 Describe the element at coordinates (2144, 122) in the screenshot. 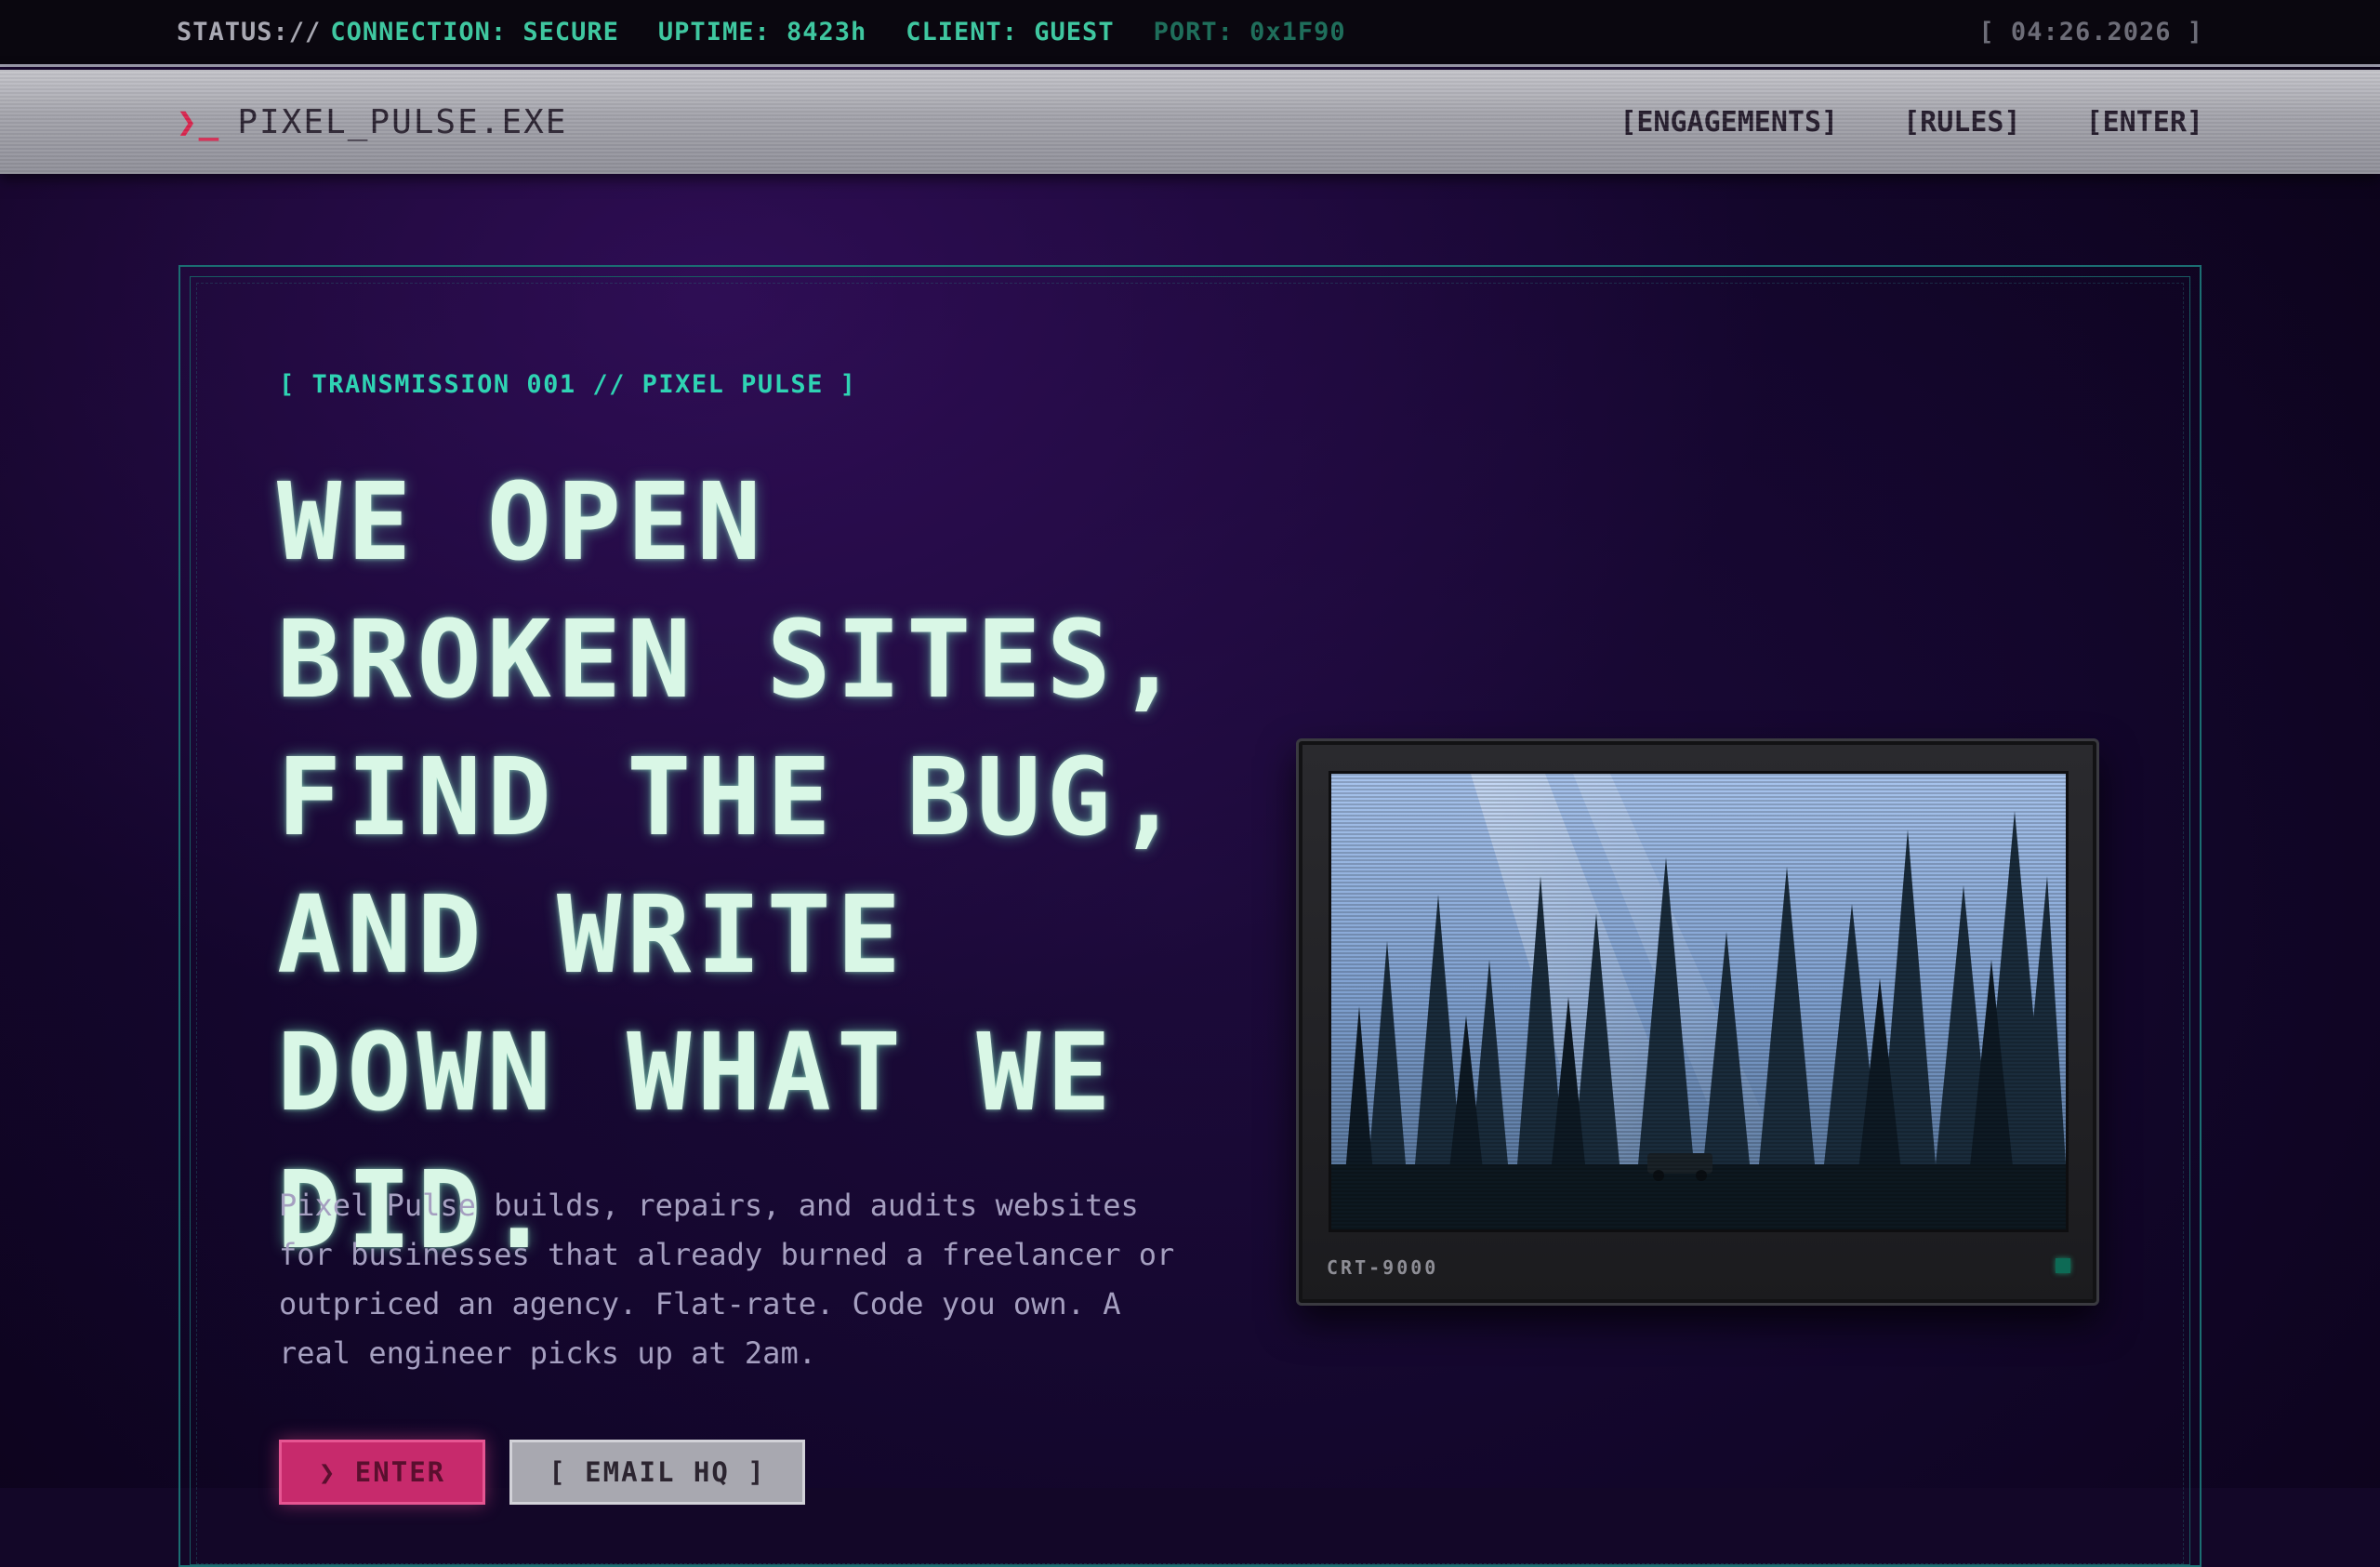

I see `nav-link-enter: [ENTER]` at that location.